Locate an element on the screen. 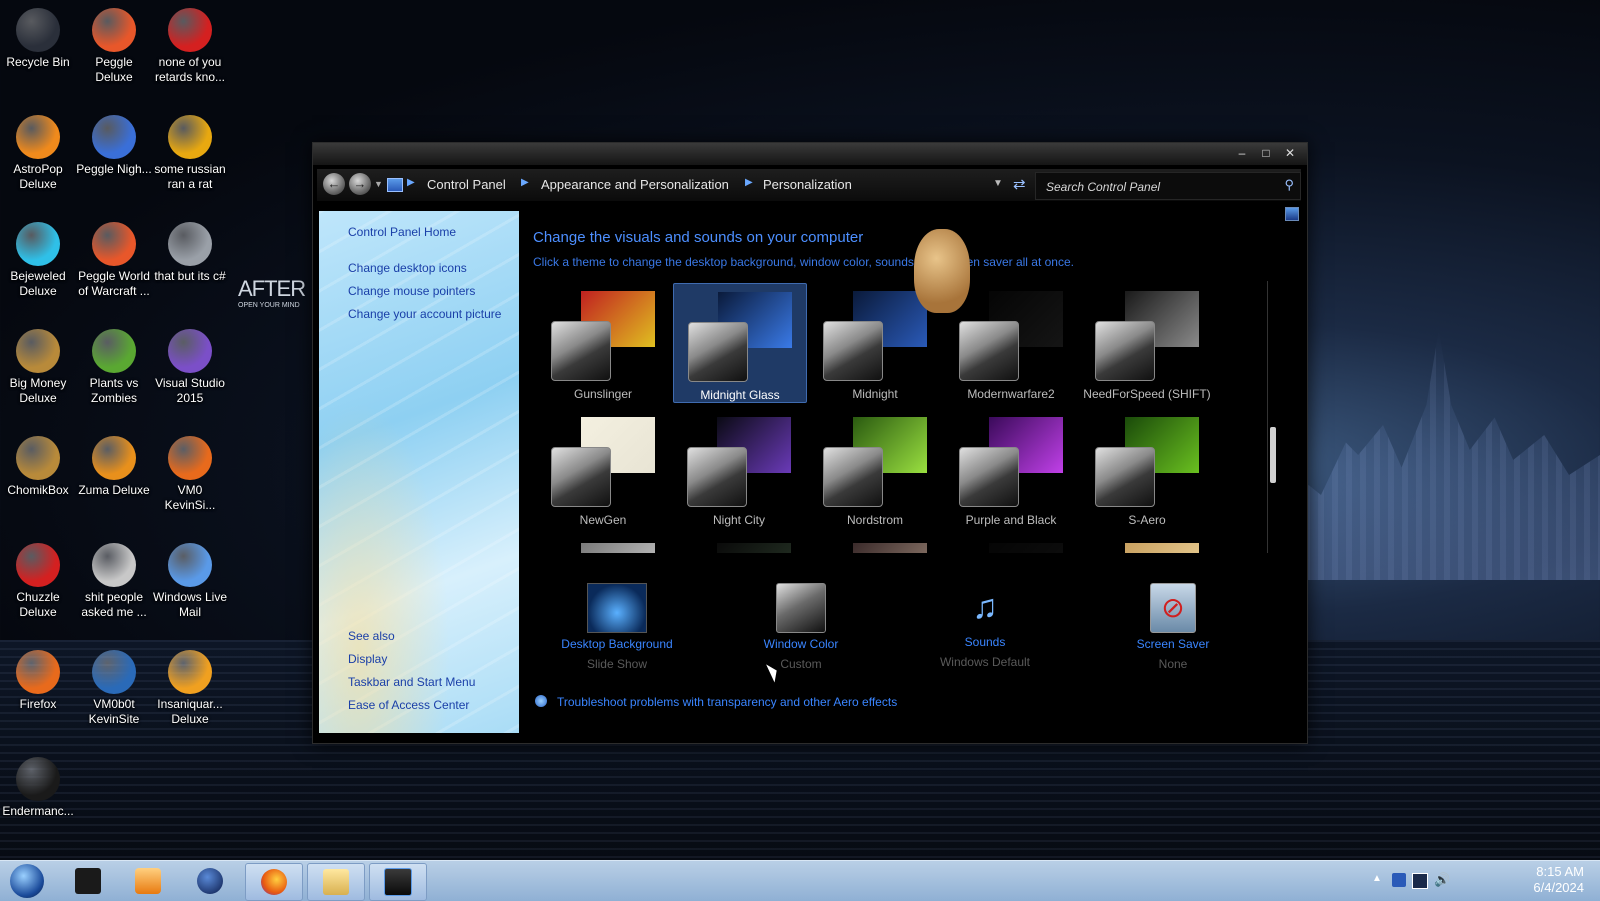 The image size is (1600, 901). desktop-icon-label: Insaniquar... Deluxe is located at coordinates (190, 711).